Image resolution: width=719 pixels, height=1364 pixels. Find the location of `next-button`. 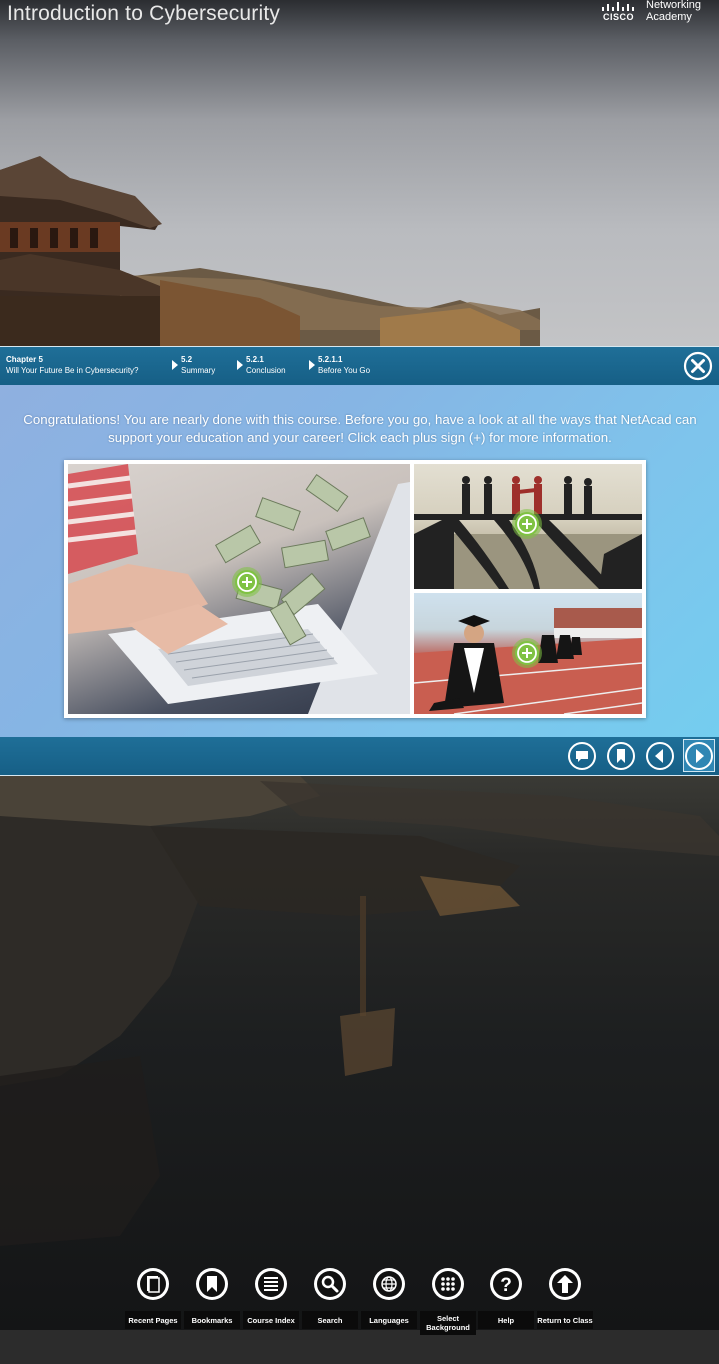

next-button is located at coordinates (699, 755).